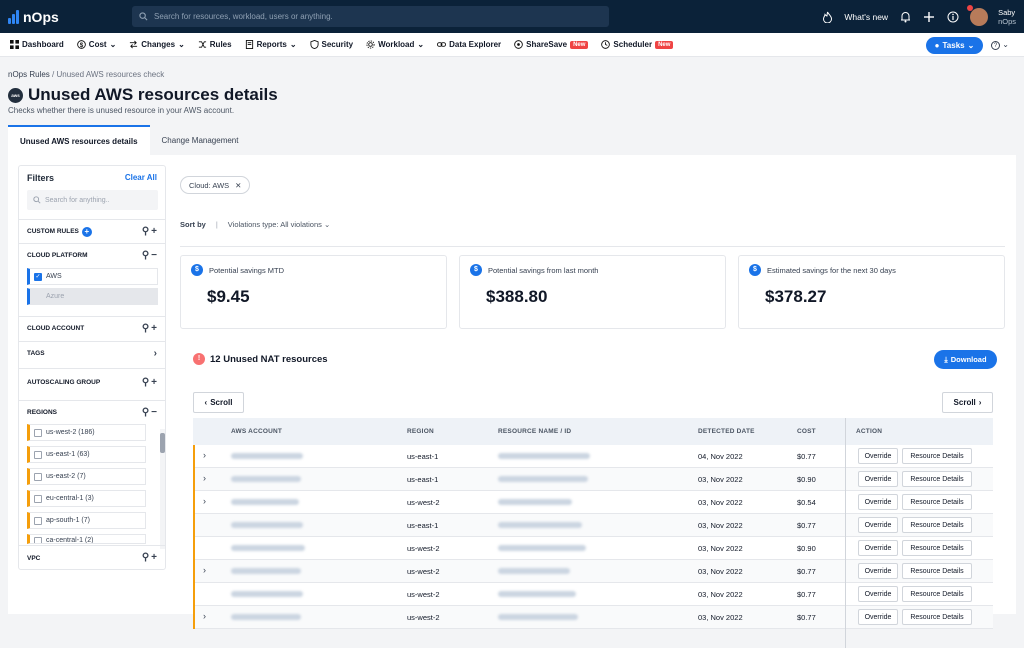  Describe the element at coordinates (86, 454) in the screenshot. I see `region-option: us-east-1 (63)` at that location.